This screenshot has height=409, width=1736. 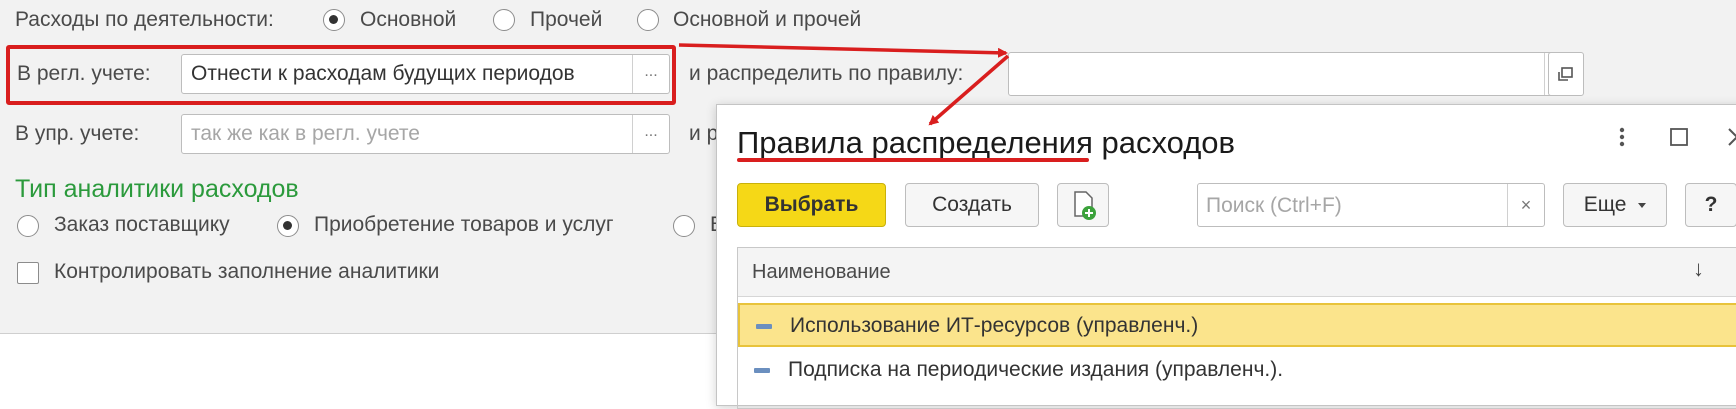 I want to click on radio-analytics-third, so click(x=684, y=226).